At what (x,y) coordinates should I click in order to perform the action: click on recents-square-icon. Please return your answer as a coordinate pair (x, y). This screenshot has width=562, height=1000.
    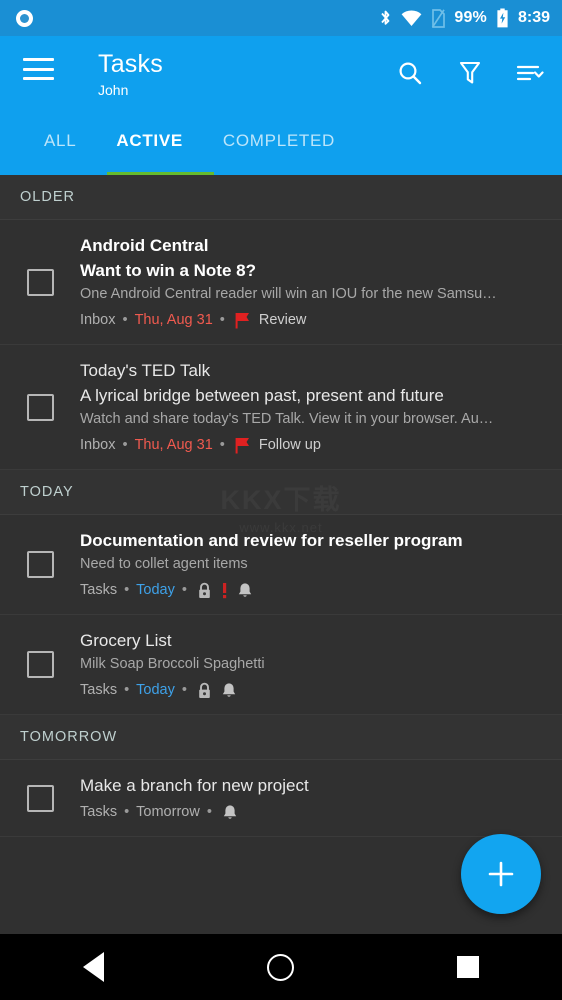
    Looking at the image, I should click on (468, 967).